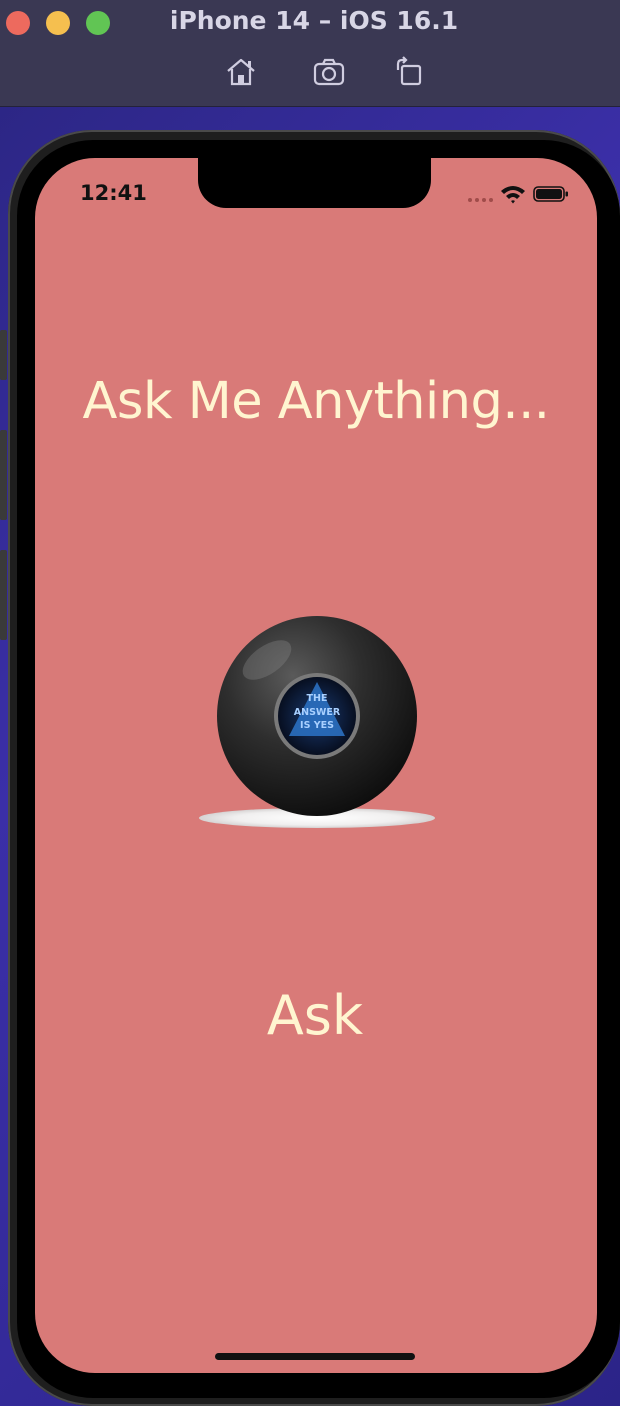 Image resolution: width=620 pixels, height=1406 pixels. What do you see at coordinates (314, 20) in the screenshot?
I see `window-title: iPhone 14 – iOS 16.1` at bounding box center [314, 20].